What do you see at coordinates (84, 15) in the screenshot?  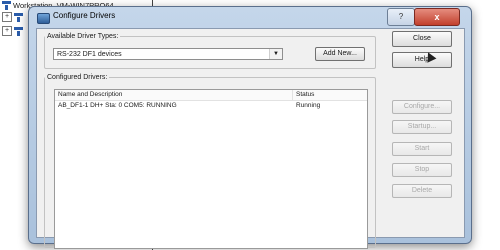 I see `dialog-title: Configure Drivers` at bounding box center [84, 15].